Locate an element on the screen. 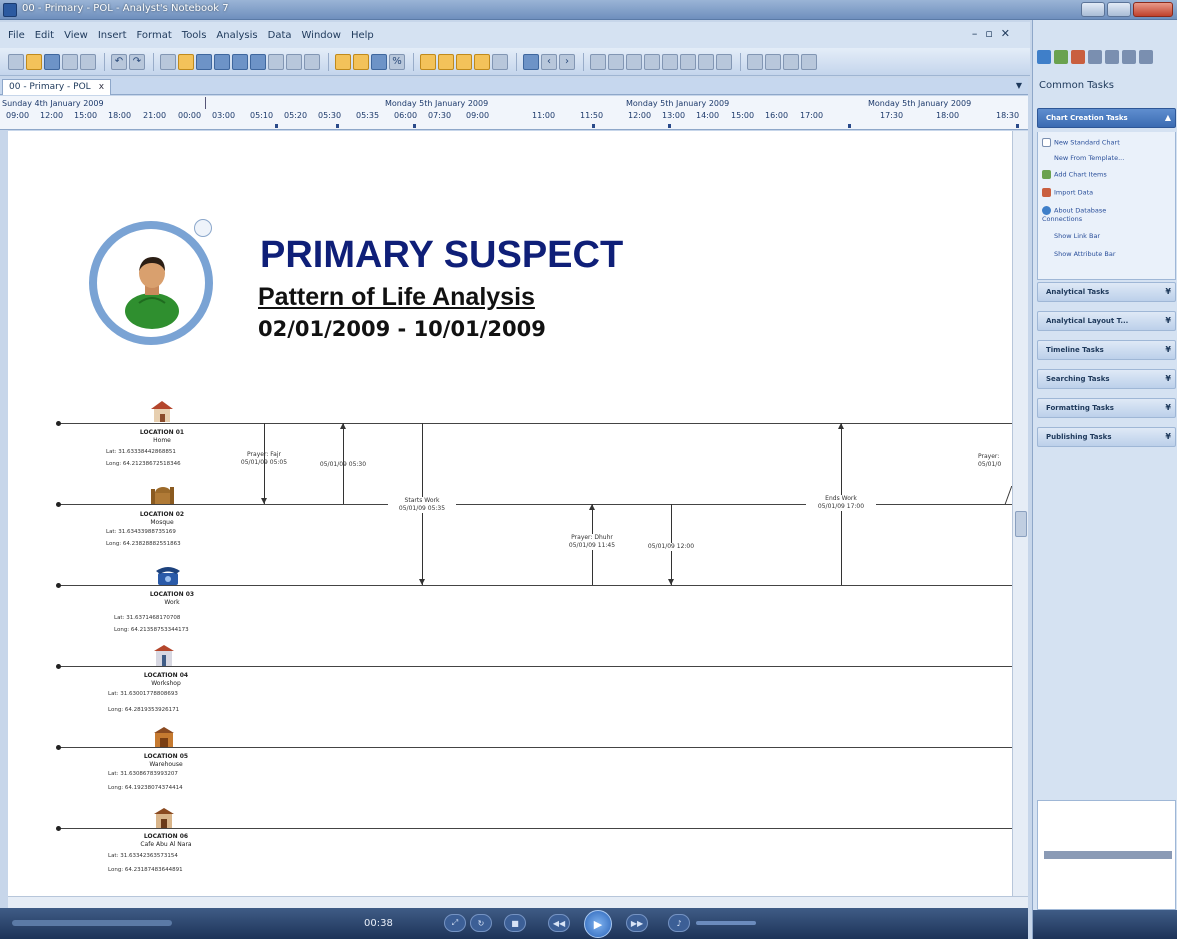 The height and width of the screenshot is (939, 1177). section-analytical-tasks: Analytical Tasks ¥ is located at coordinates (1106, 292).